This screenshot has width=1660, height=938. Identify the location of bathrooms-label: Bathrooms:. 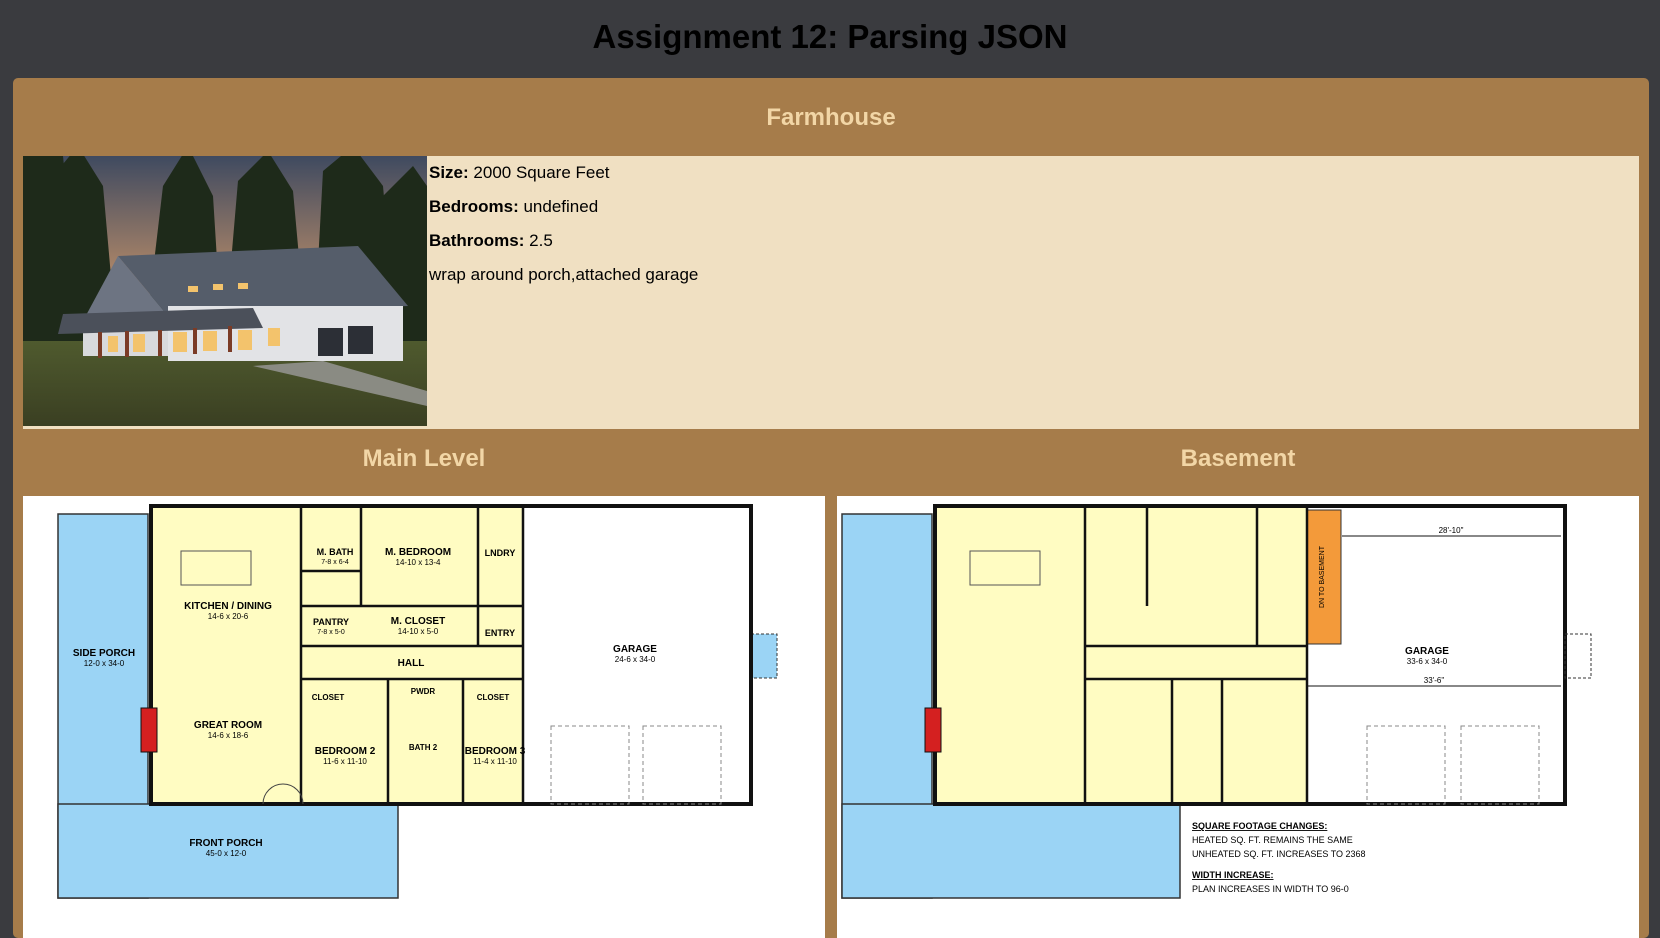
(477, 240).